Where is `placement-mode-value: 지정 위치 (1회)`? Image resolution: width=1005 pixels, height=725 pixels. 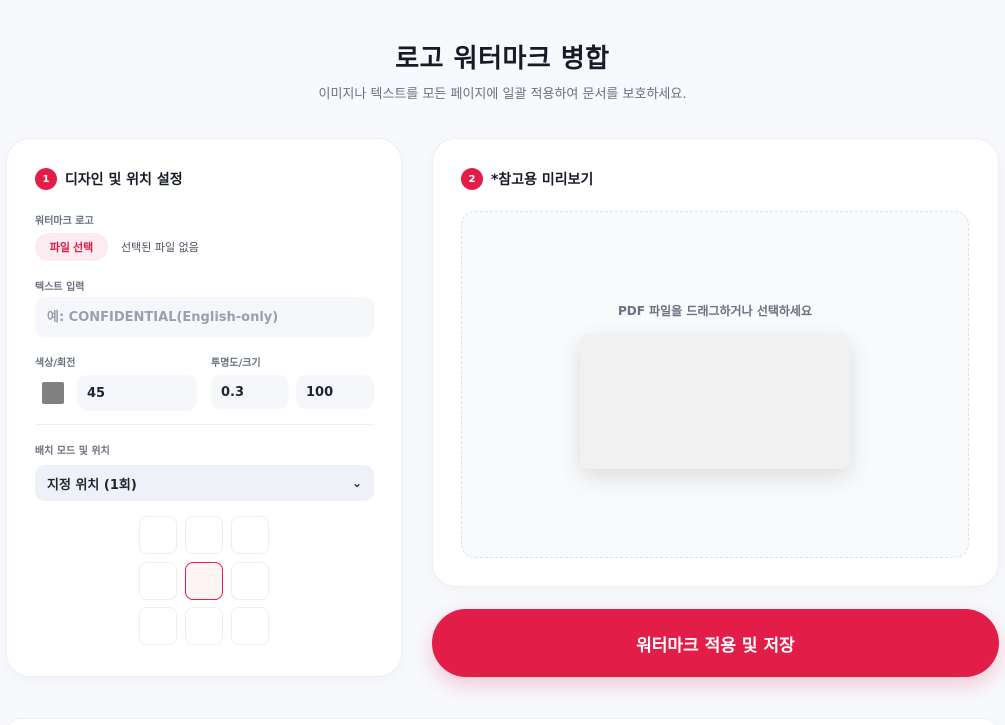 placement-mode-value: 지정 위치 (1회) is located at coordinates (92, 485).